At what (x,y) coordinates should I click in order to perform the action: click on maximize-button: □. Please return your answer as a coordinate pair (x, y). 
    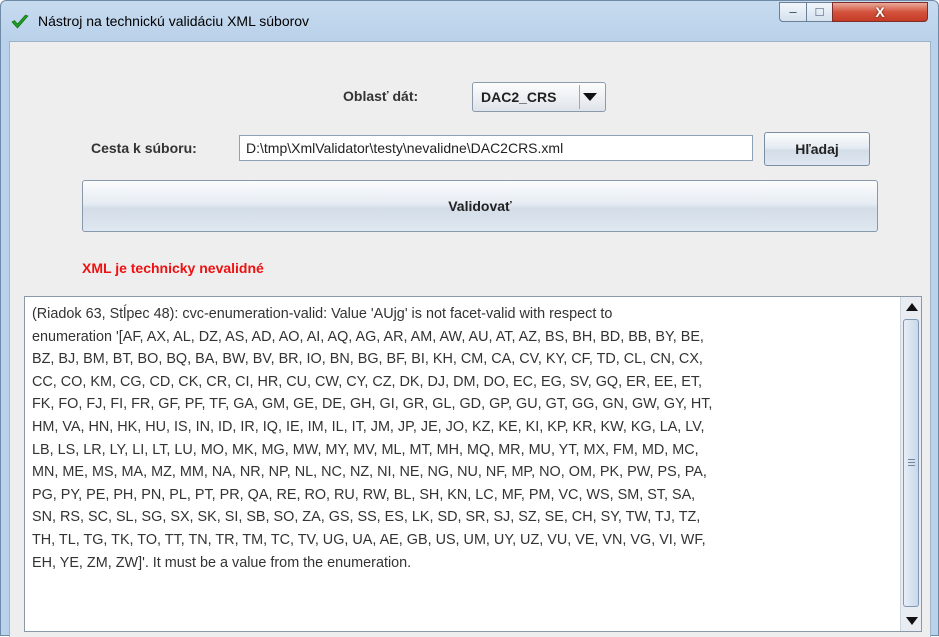
    Looking at the image, I should click on (819, 12).